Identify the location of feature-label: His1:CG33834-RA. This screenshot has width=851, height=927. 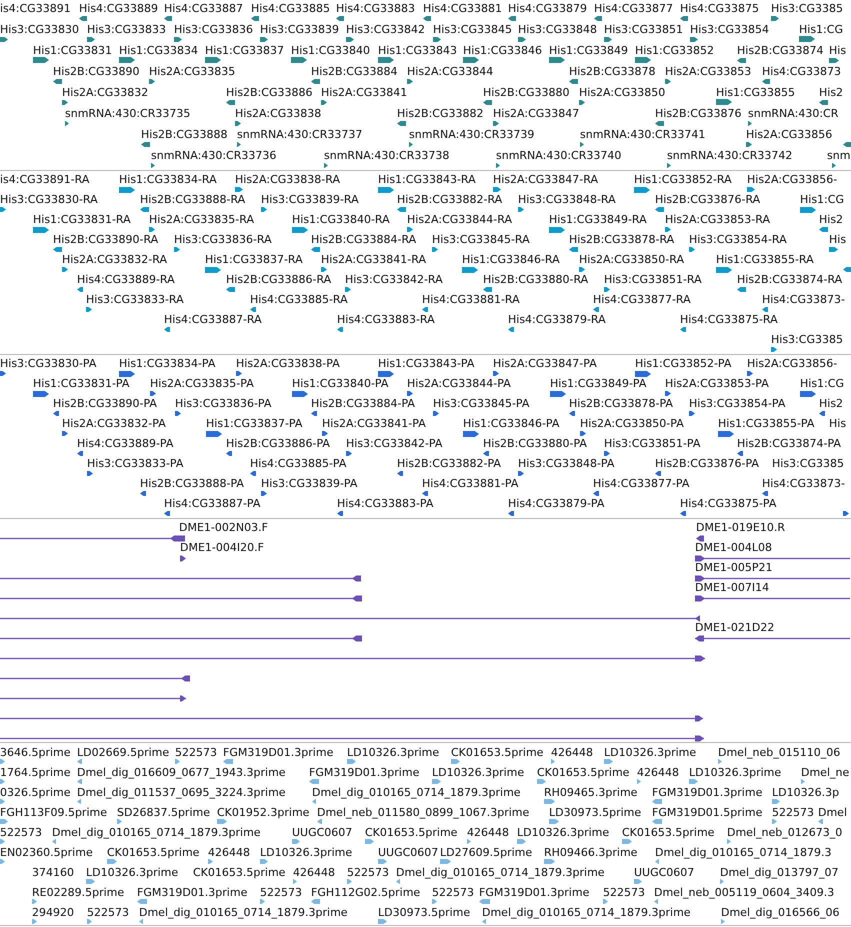
(168, 179).